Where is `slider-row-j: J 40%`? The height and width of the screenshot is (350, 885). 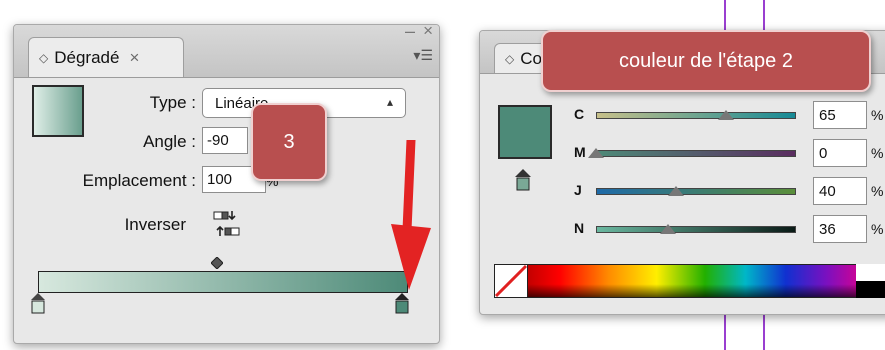
slider-row-j: J 40% is located at coordinates (682, 192).